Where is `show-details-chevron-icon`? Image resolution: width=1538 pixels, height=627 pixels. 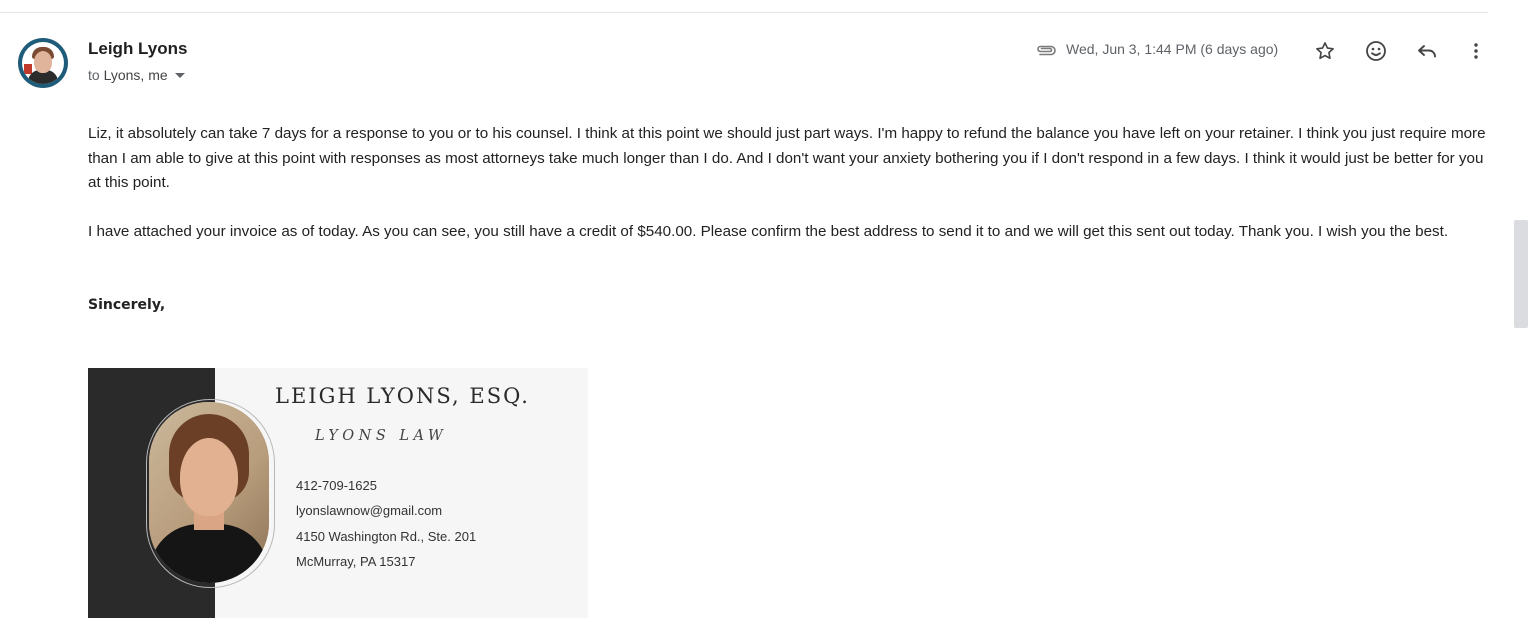
show-details-chevron-icon is located at coordinates (179, 75).